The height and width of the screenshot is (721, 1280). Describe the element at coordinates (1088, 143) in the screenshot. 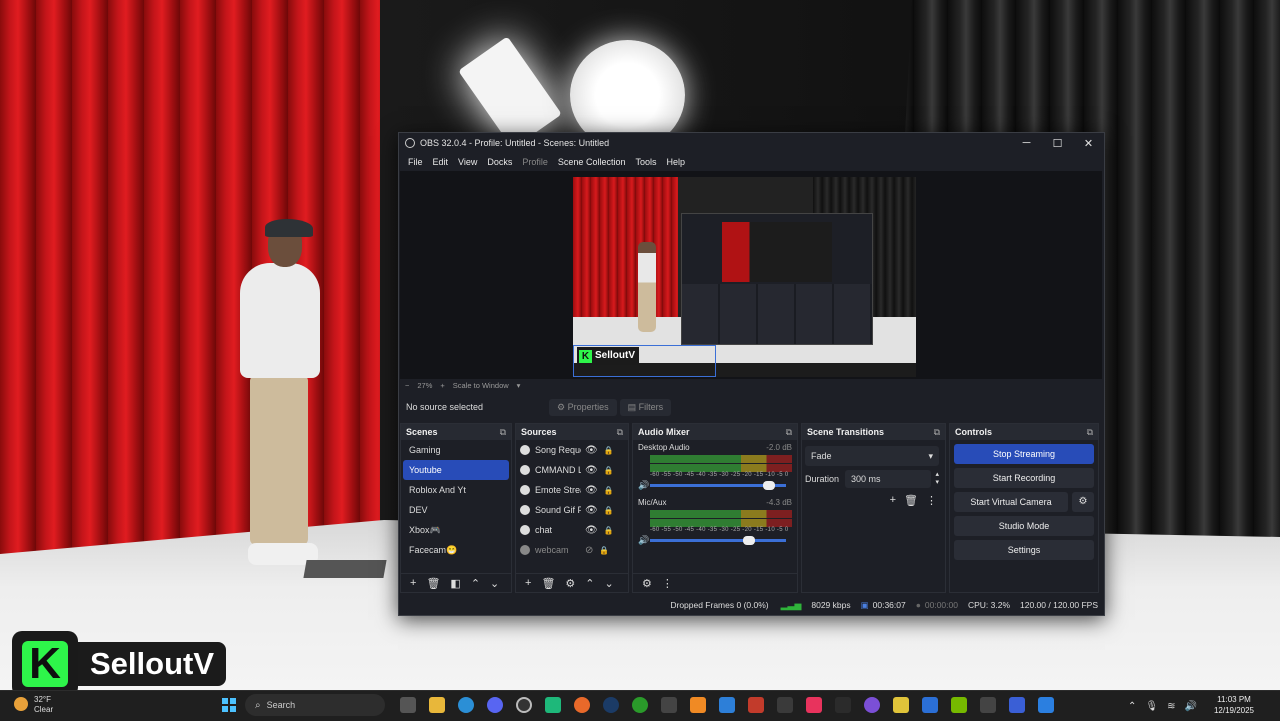

I see `close-button: ✕` at that location.